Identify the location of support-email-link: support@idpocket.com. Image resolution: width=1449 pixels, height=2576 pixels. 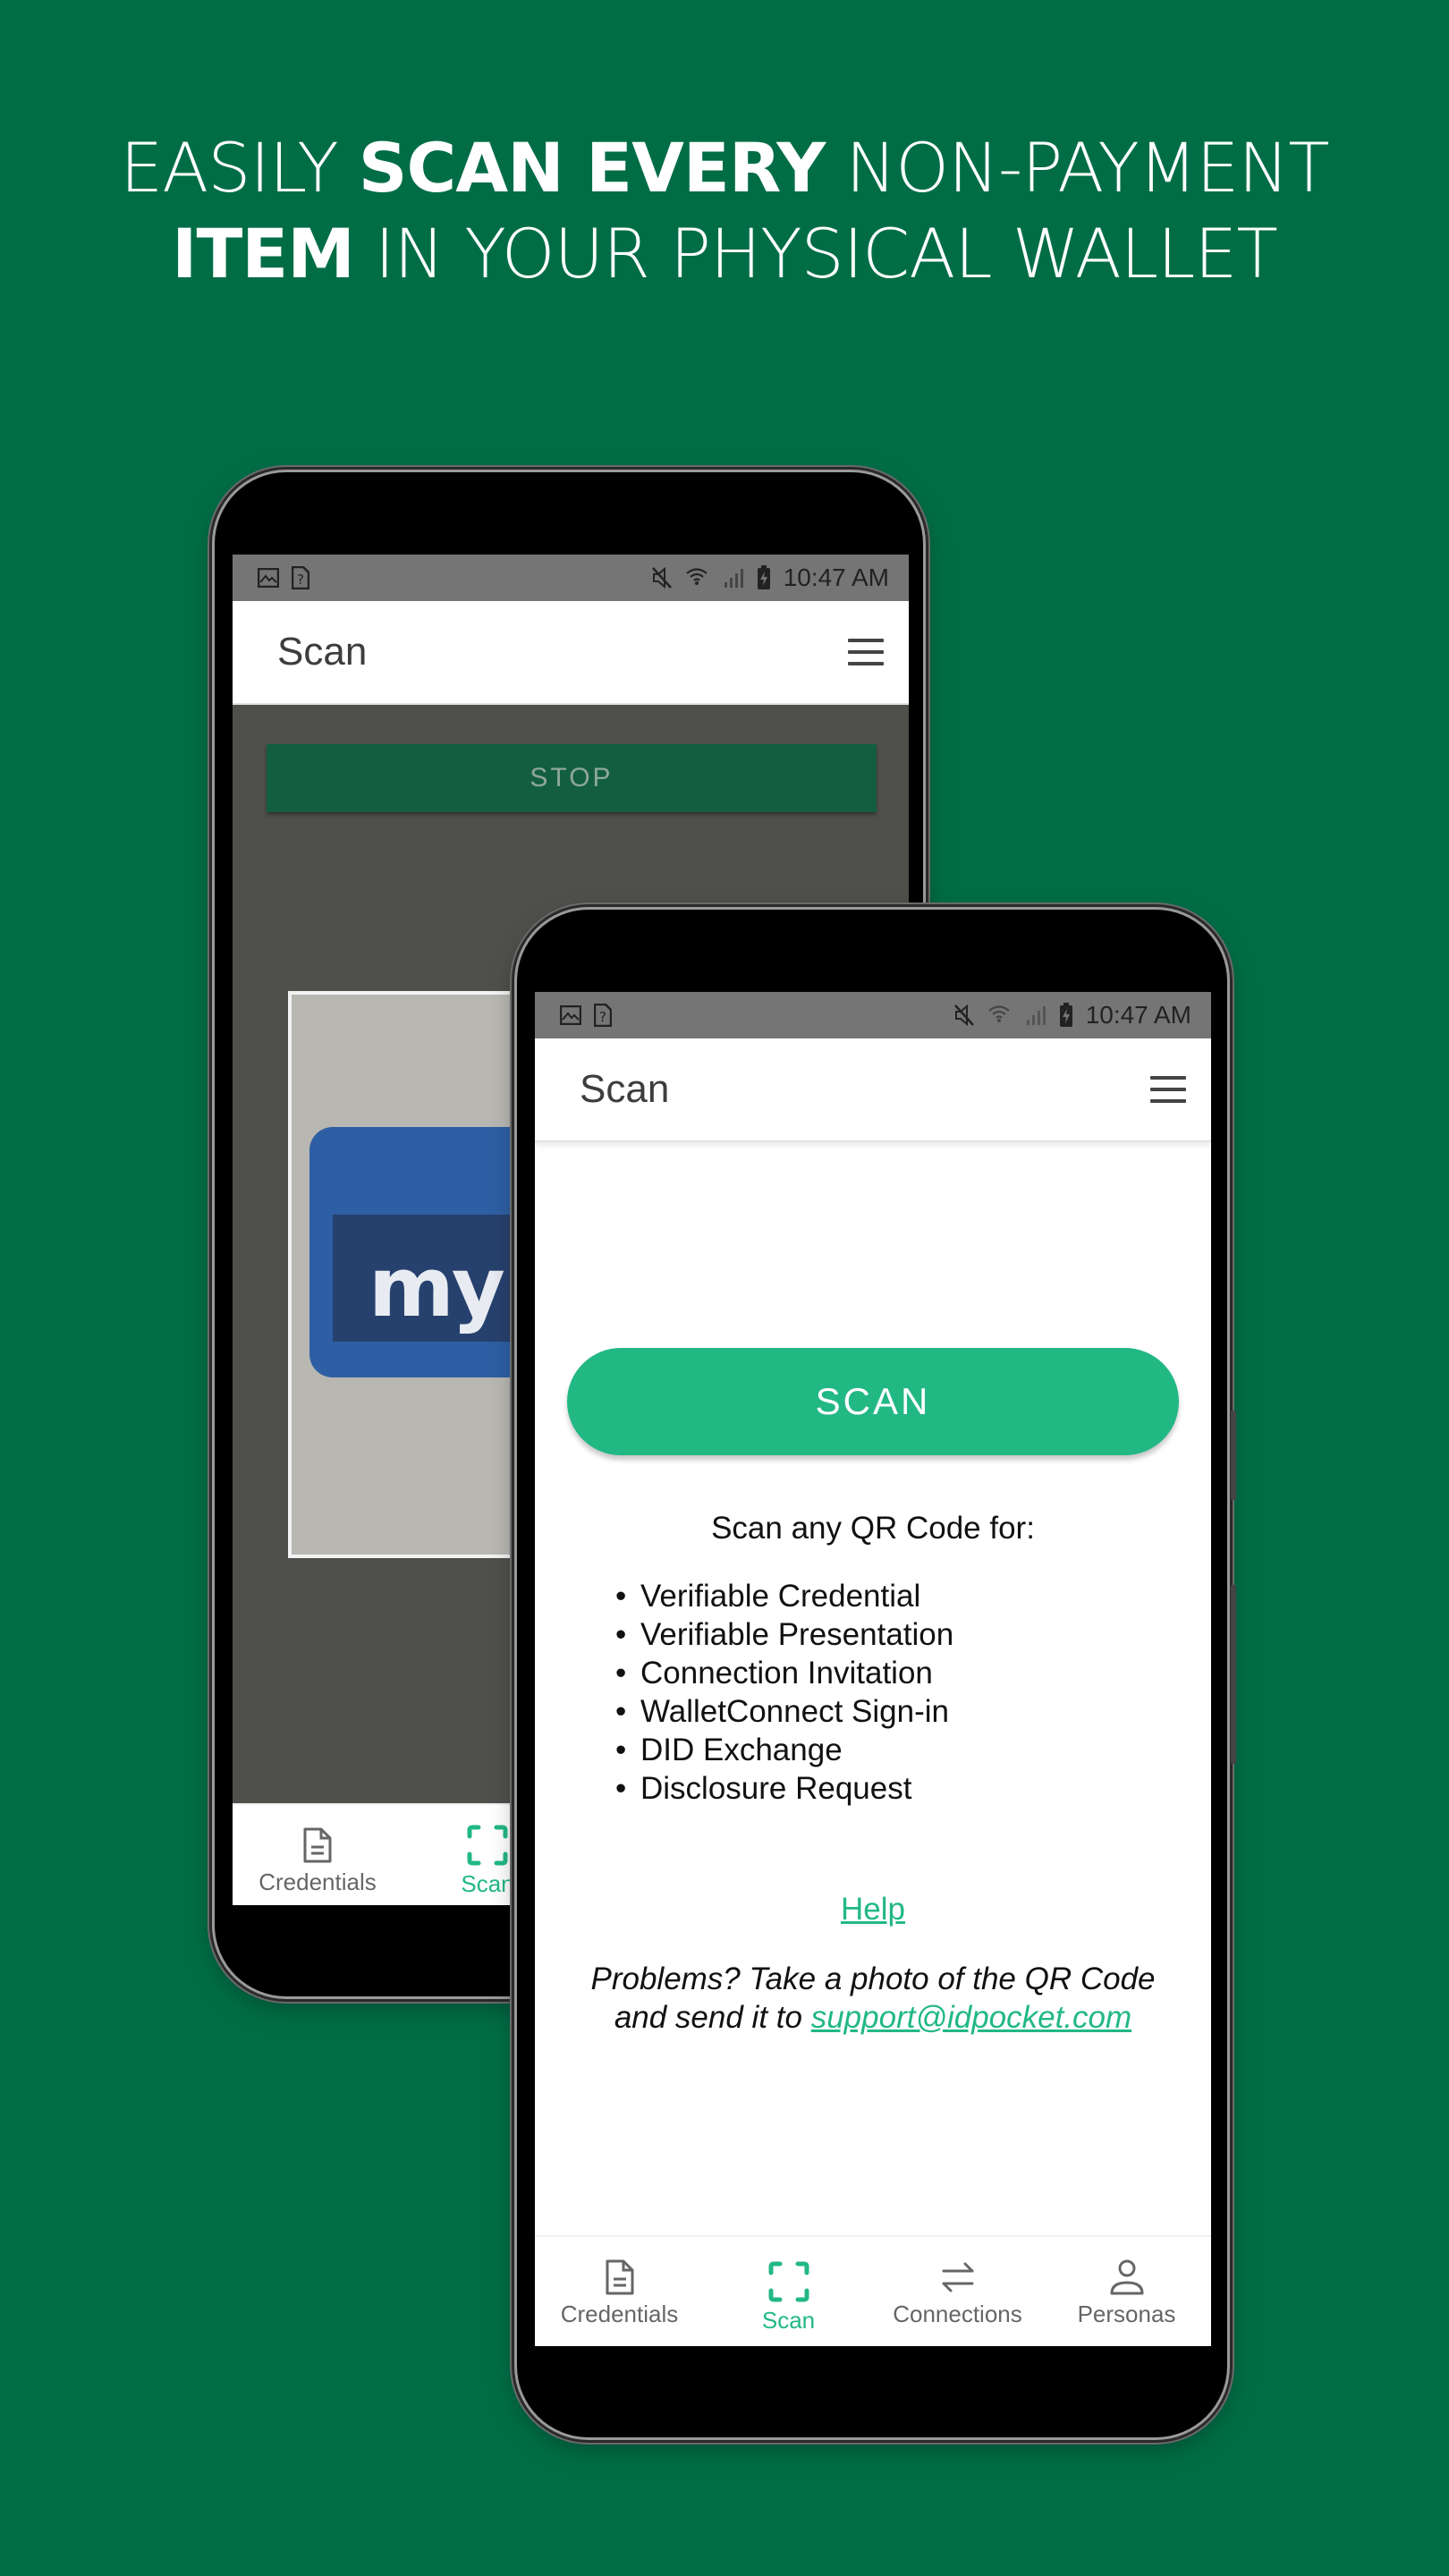
(971, 2017).